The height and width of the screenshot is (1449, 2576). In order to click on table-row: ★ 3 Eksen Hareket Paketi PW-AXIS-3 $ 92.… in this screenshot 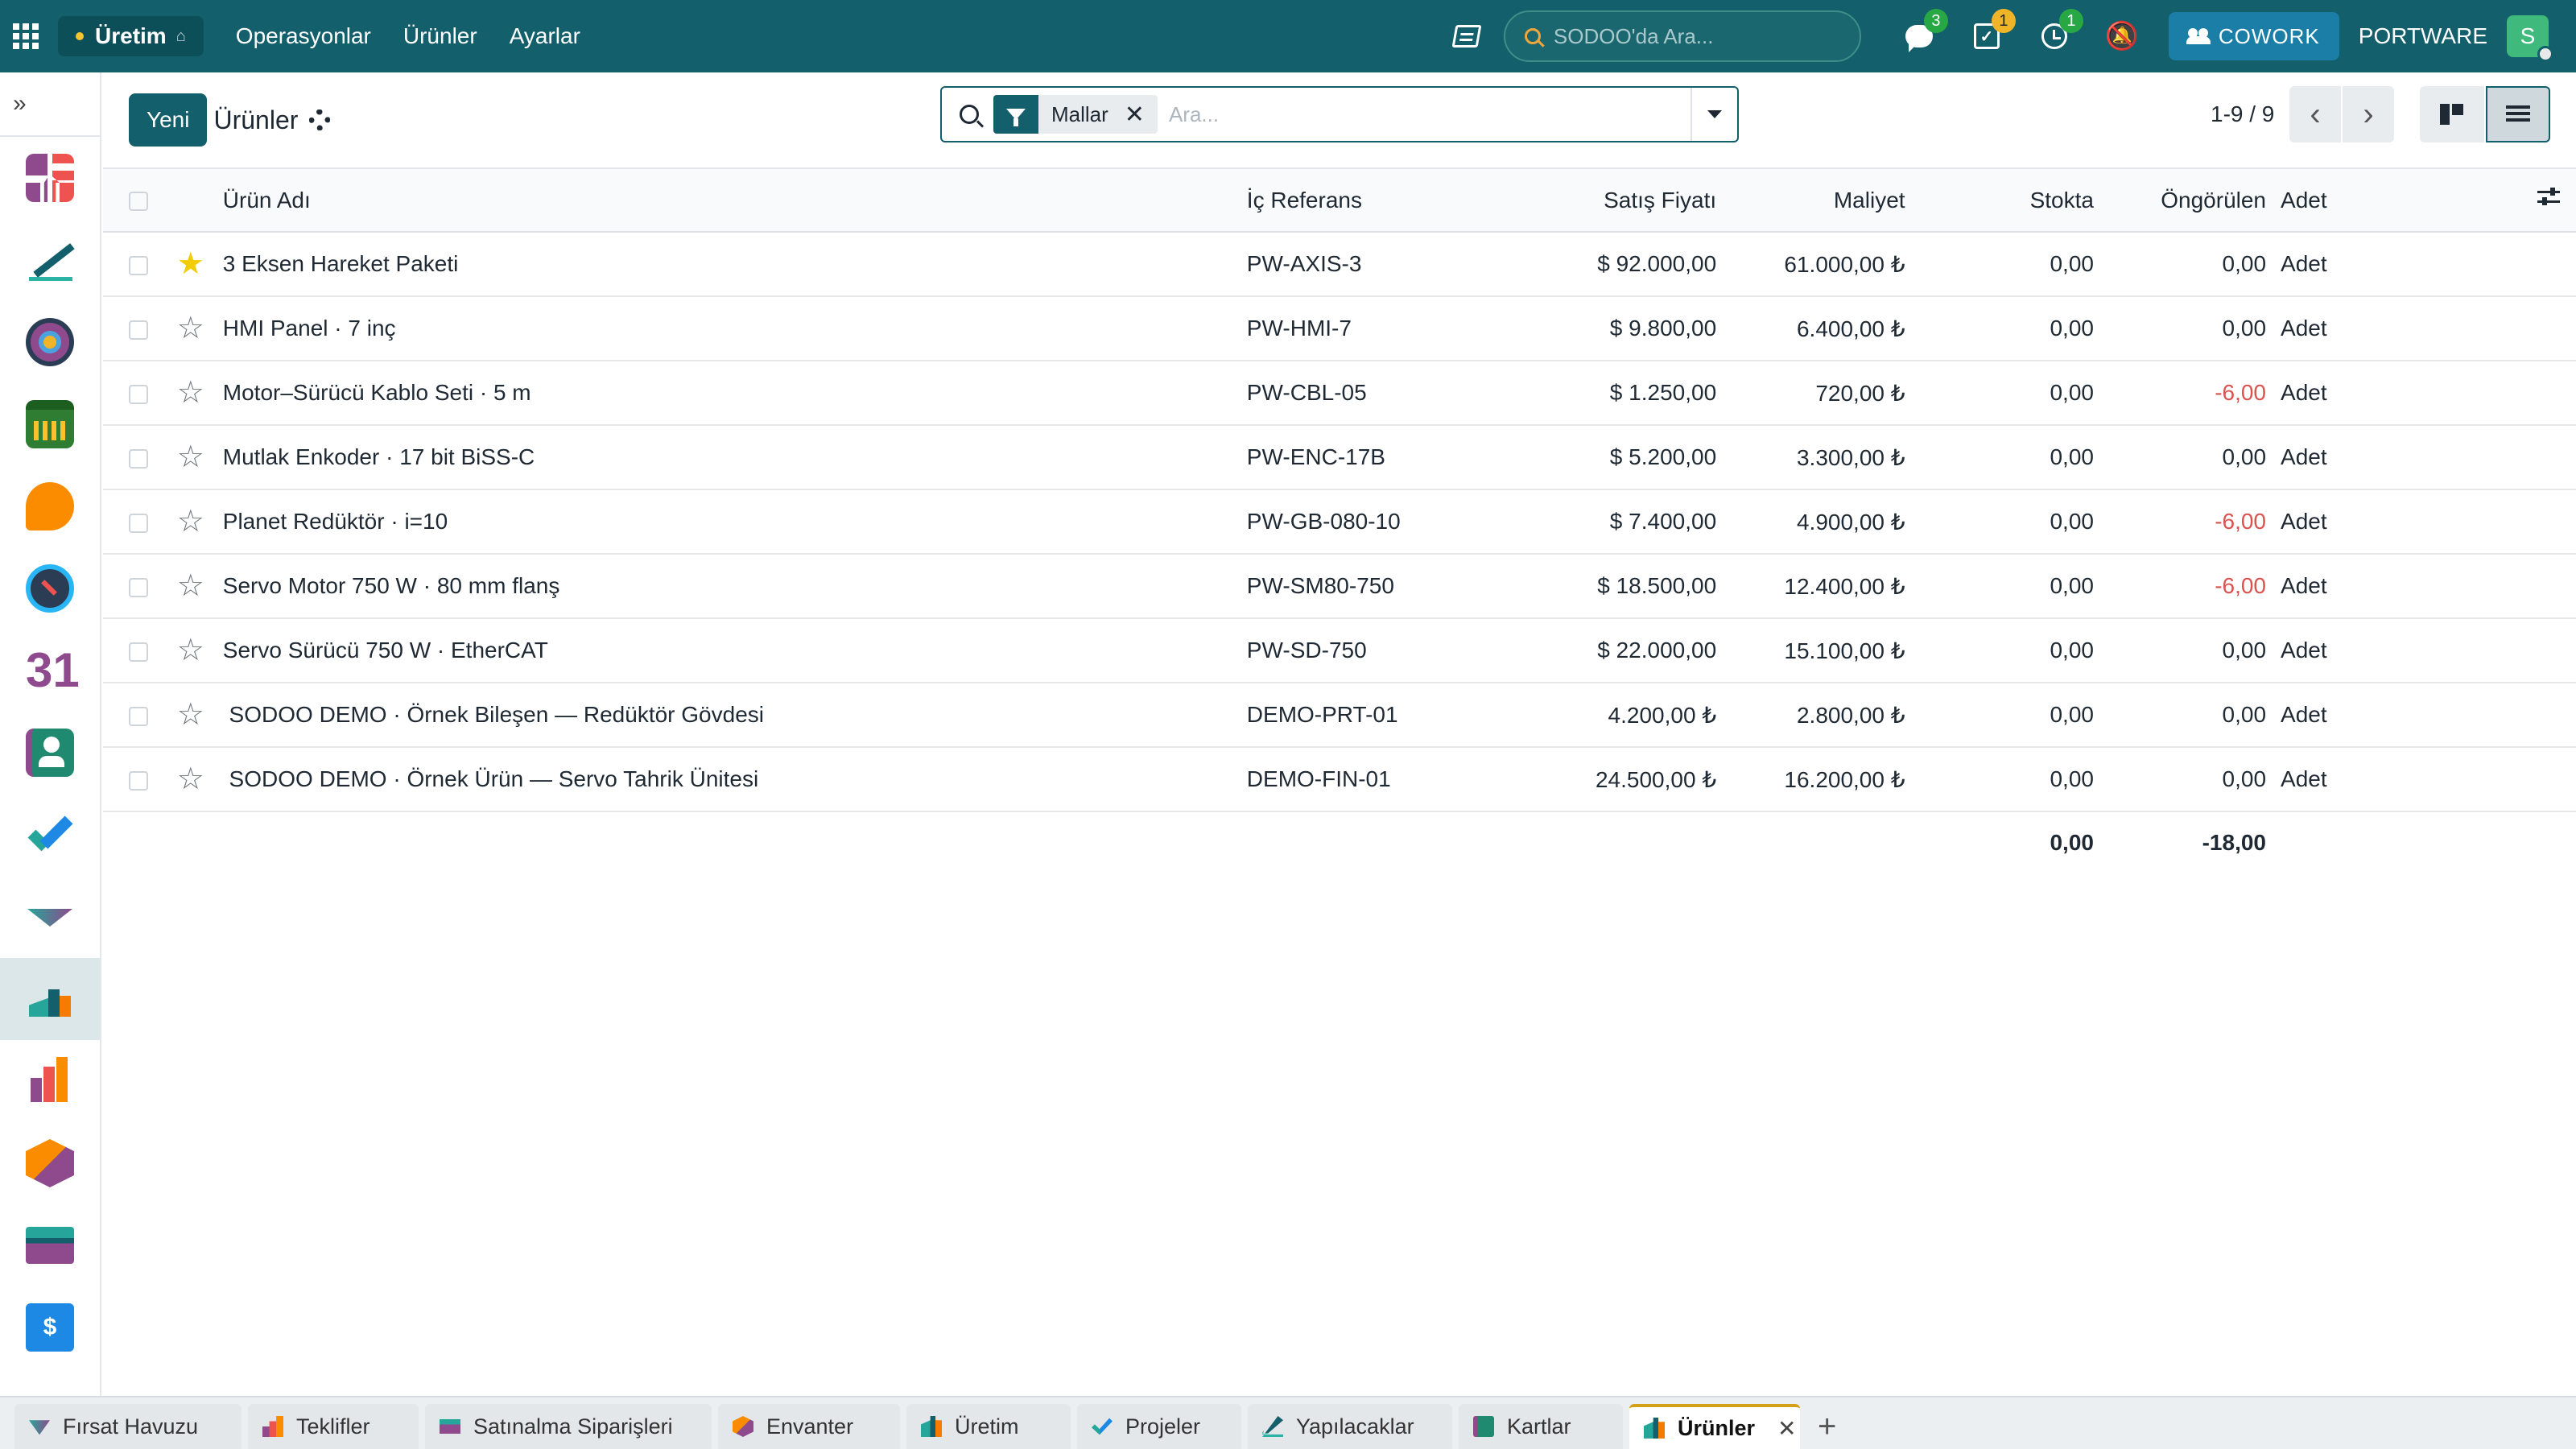, I will do `click(1339, 264)`.